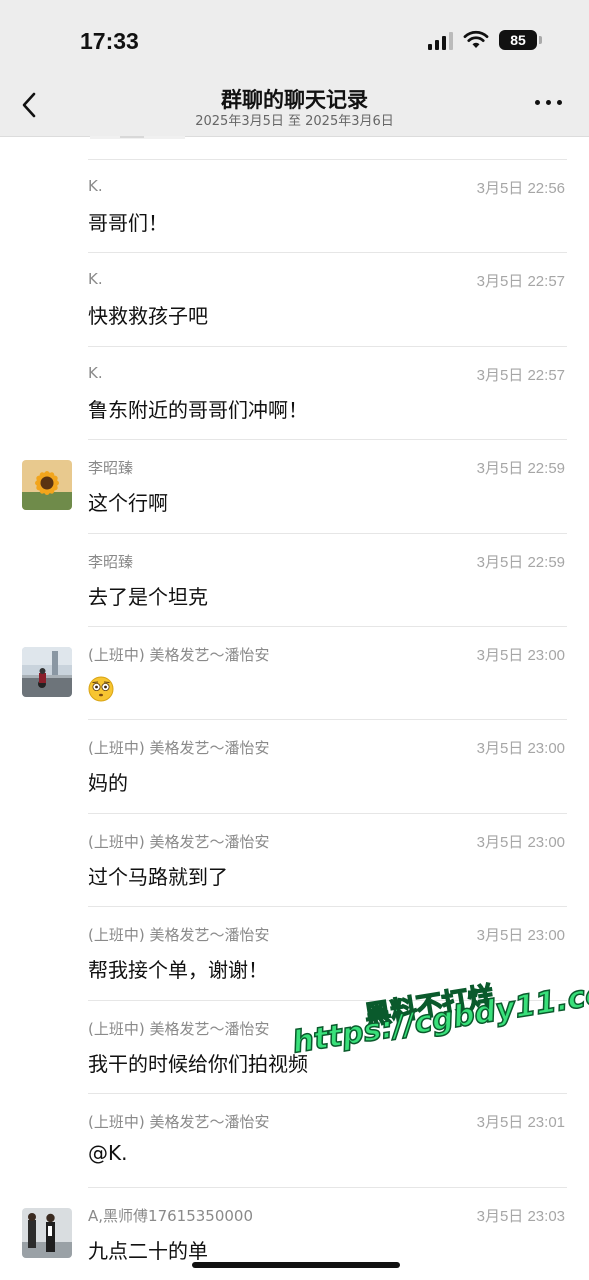 This screenshot has width=589, height=1280. I want to click on flushed-face-emoji-icon, so click(101, 689).